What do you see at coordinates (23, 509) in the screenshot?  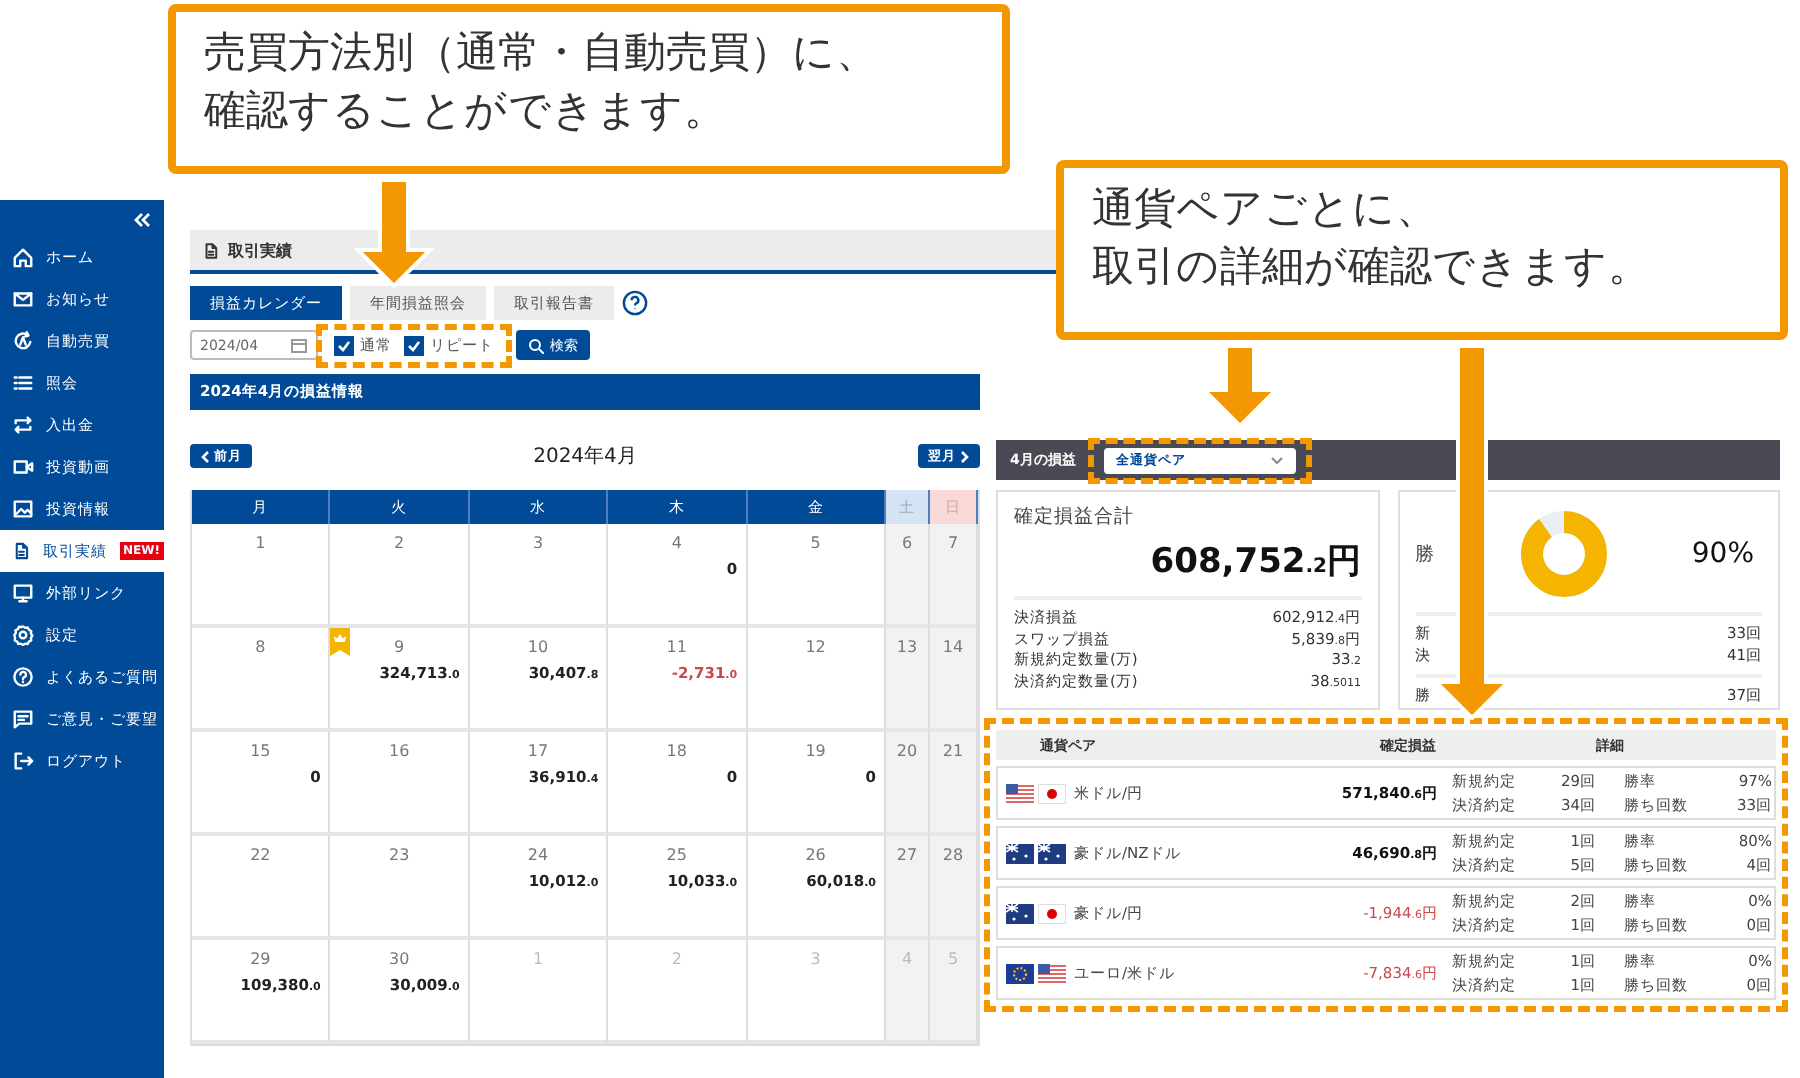 I see `image-icon` at bounding box center [23, 509].